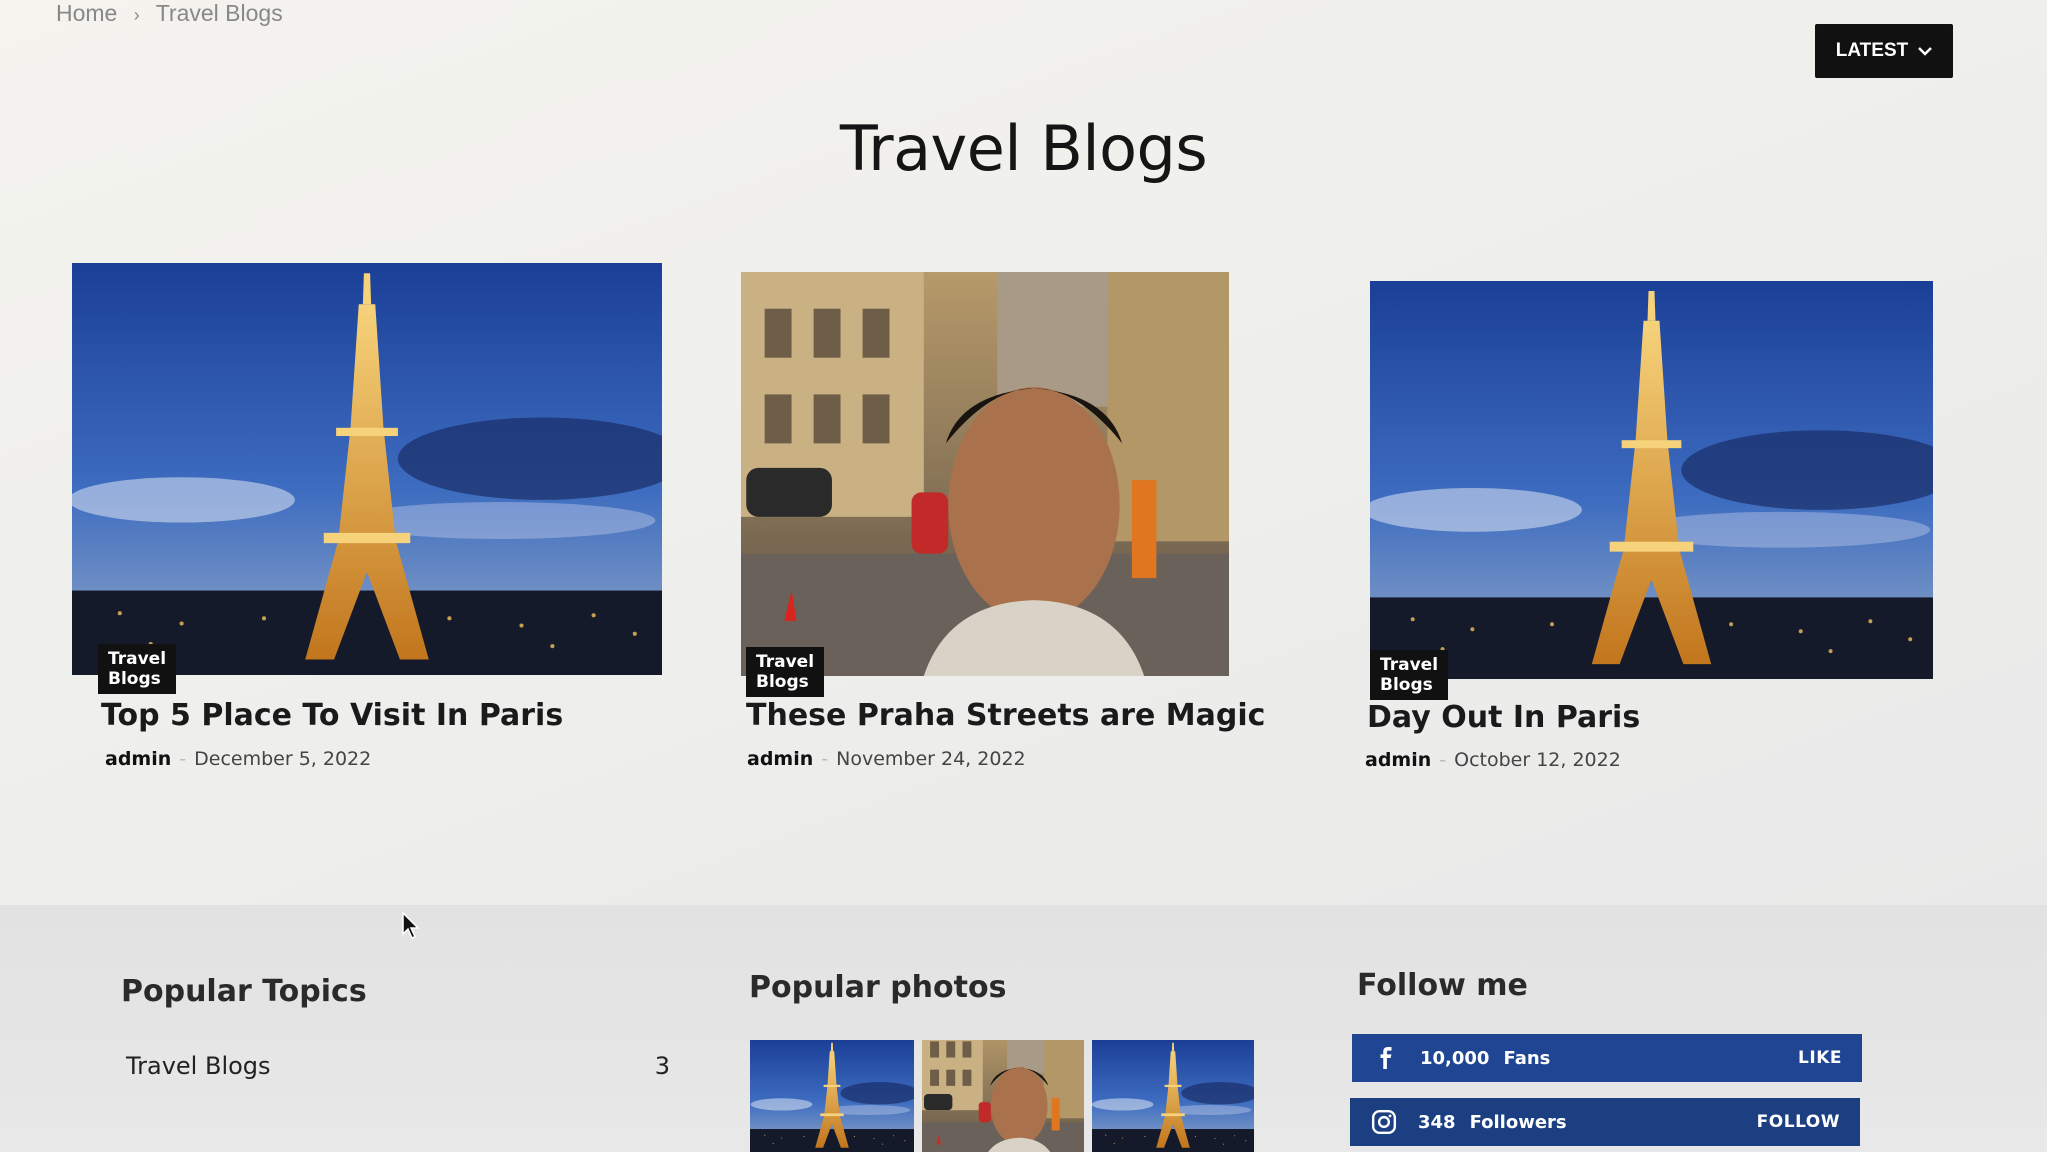 The width and height of the screenshot is (2047, 1152). I want to click on post-meta: admin - October 12, 2022, so click(1493, 760).